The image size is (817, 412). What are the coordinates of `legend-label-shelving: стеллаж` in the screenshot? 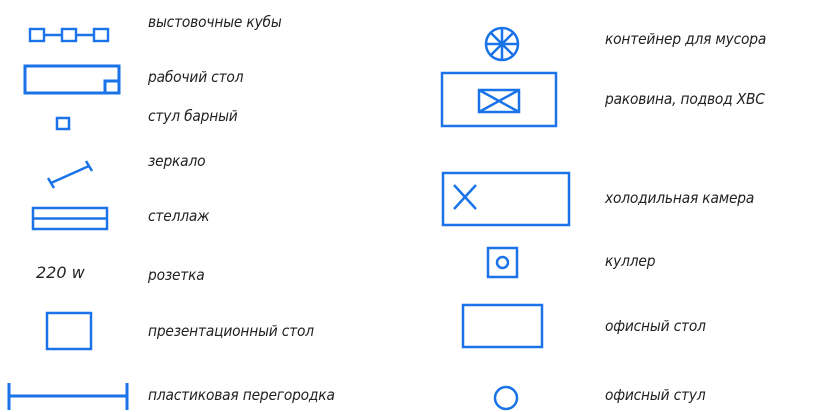 It's located at (179, 216).